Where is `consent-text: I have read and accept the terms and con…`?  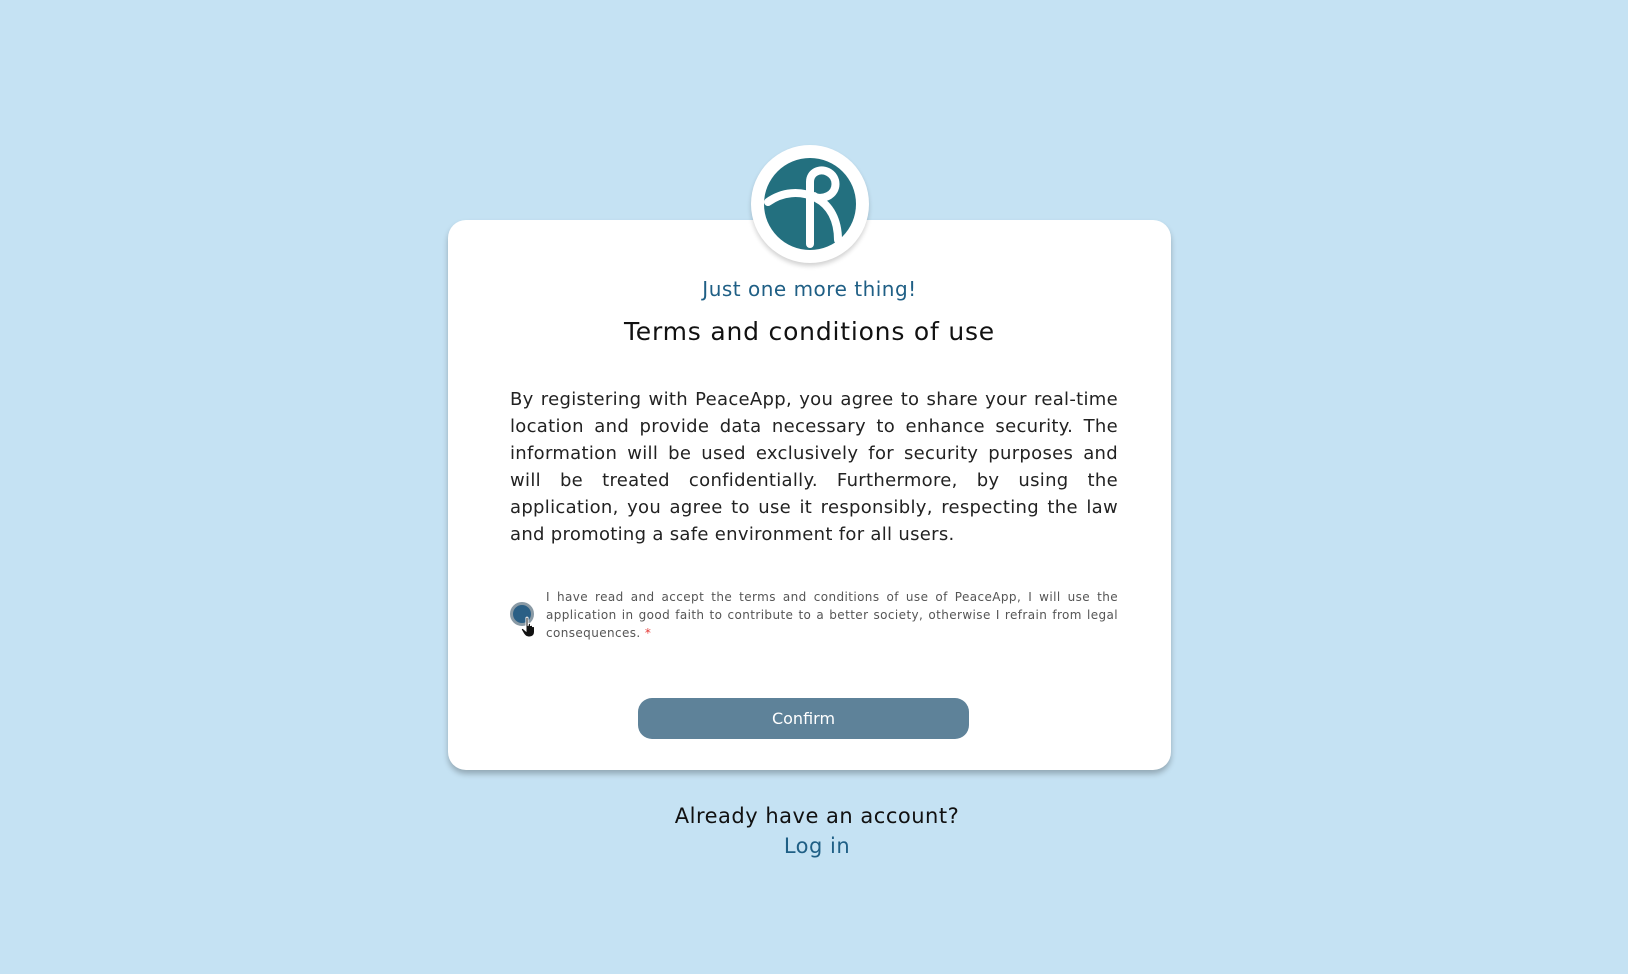 consent-text: I have read and accept the terms and con… is located at coordinates (832, 615).